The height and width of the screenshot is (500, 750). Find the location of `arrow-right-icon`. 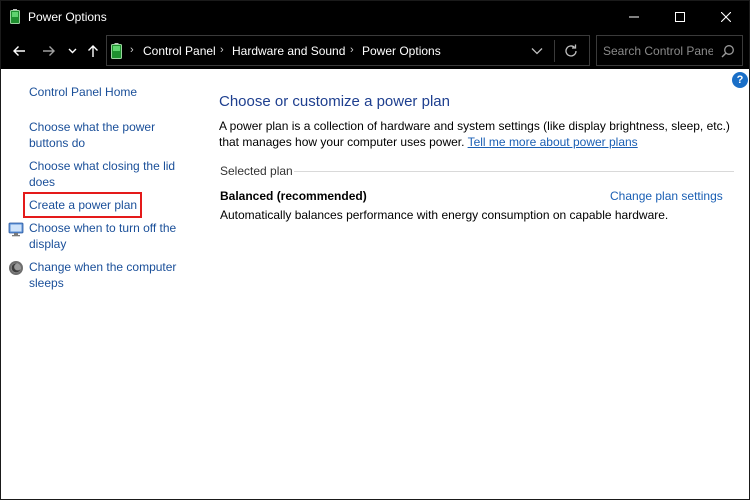

arrow-right-icon is located at coordinates (49, 51).